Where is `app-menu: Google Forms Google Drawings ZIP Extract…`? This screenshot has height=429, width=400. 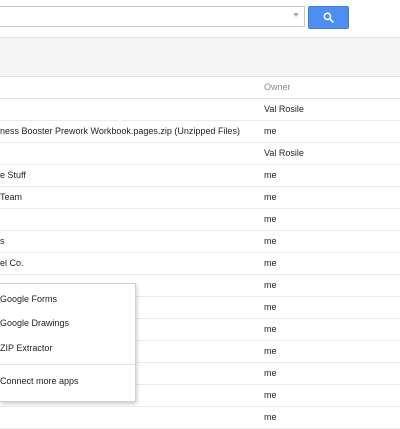
app-menu: Google Forms Google Drawings ZIP Extract… is located at coordinates (68, 342).